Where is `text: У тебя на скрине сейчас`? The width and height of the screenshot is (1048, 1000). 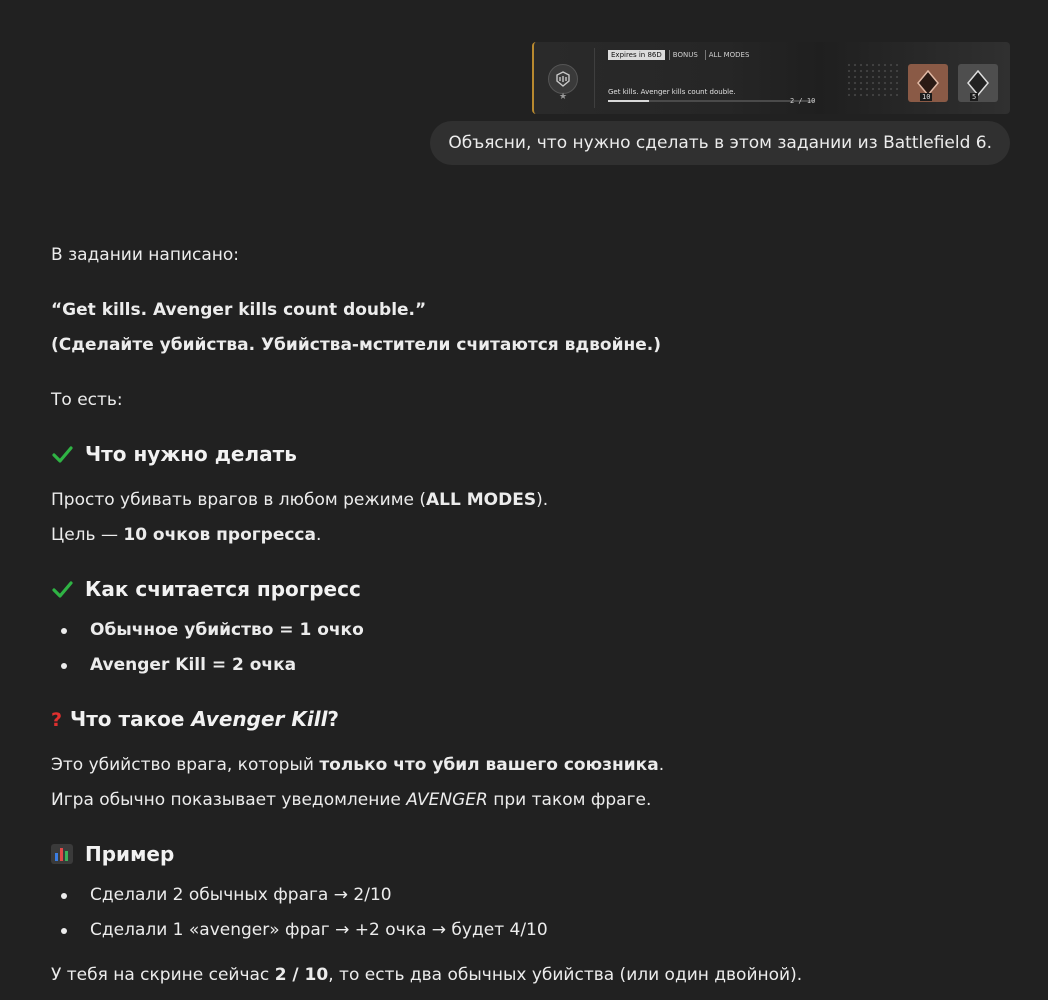
text: У тебя на скрине сейчас is located at coordinates (163, 975).